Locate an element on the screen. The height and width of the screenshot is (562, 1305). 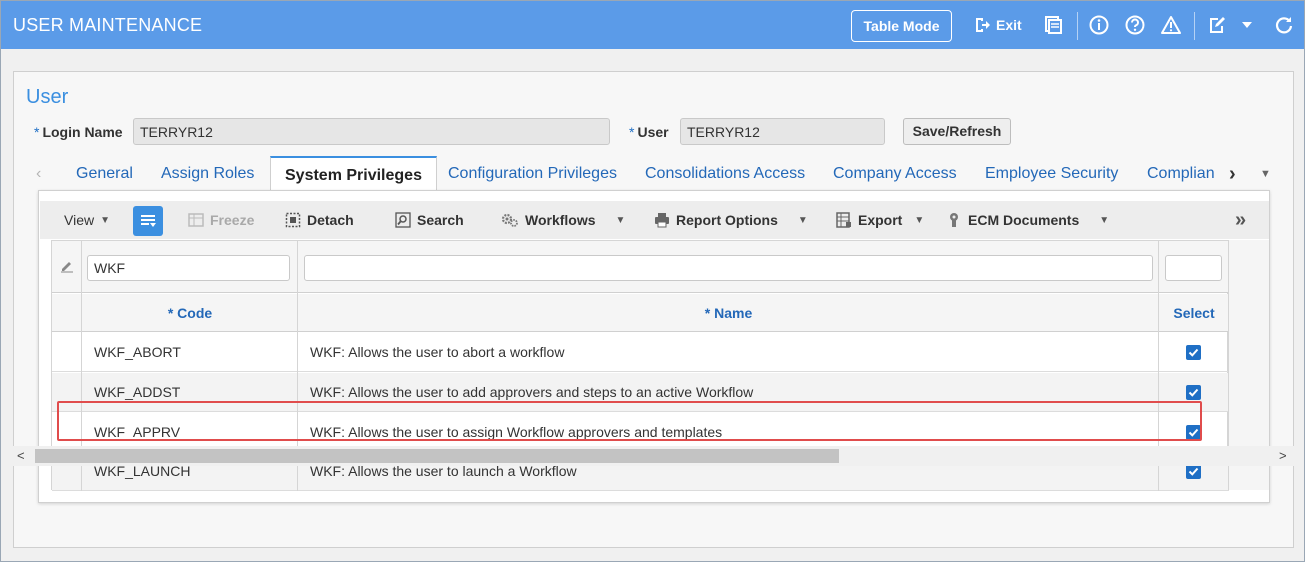
login-name-field: TERRYR12 is located at coordinates (371, 131).